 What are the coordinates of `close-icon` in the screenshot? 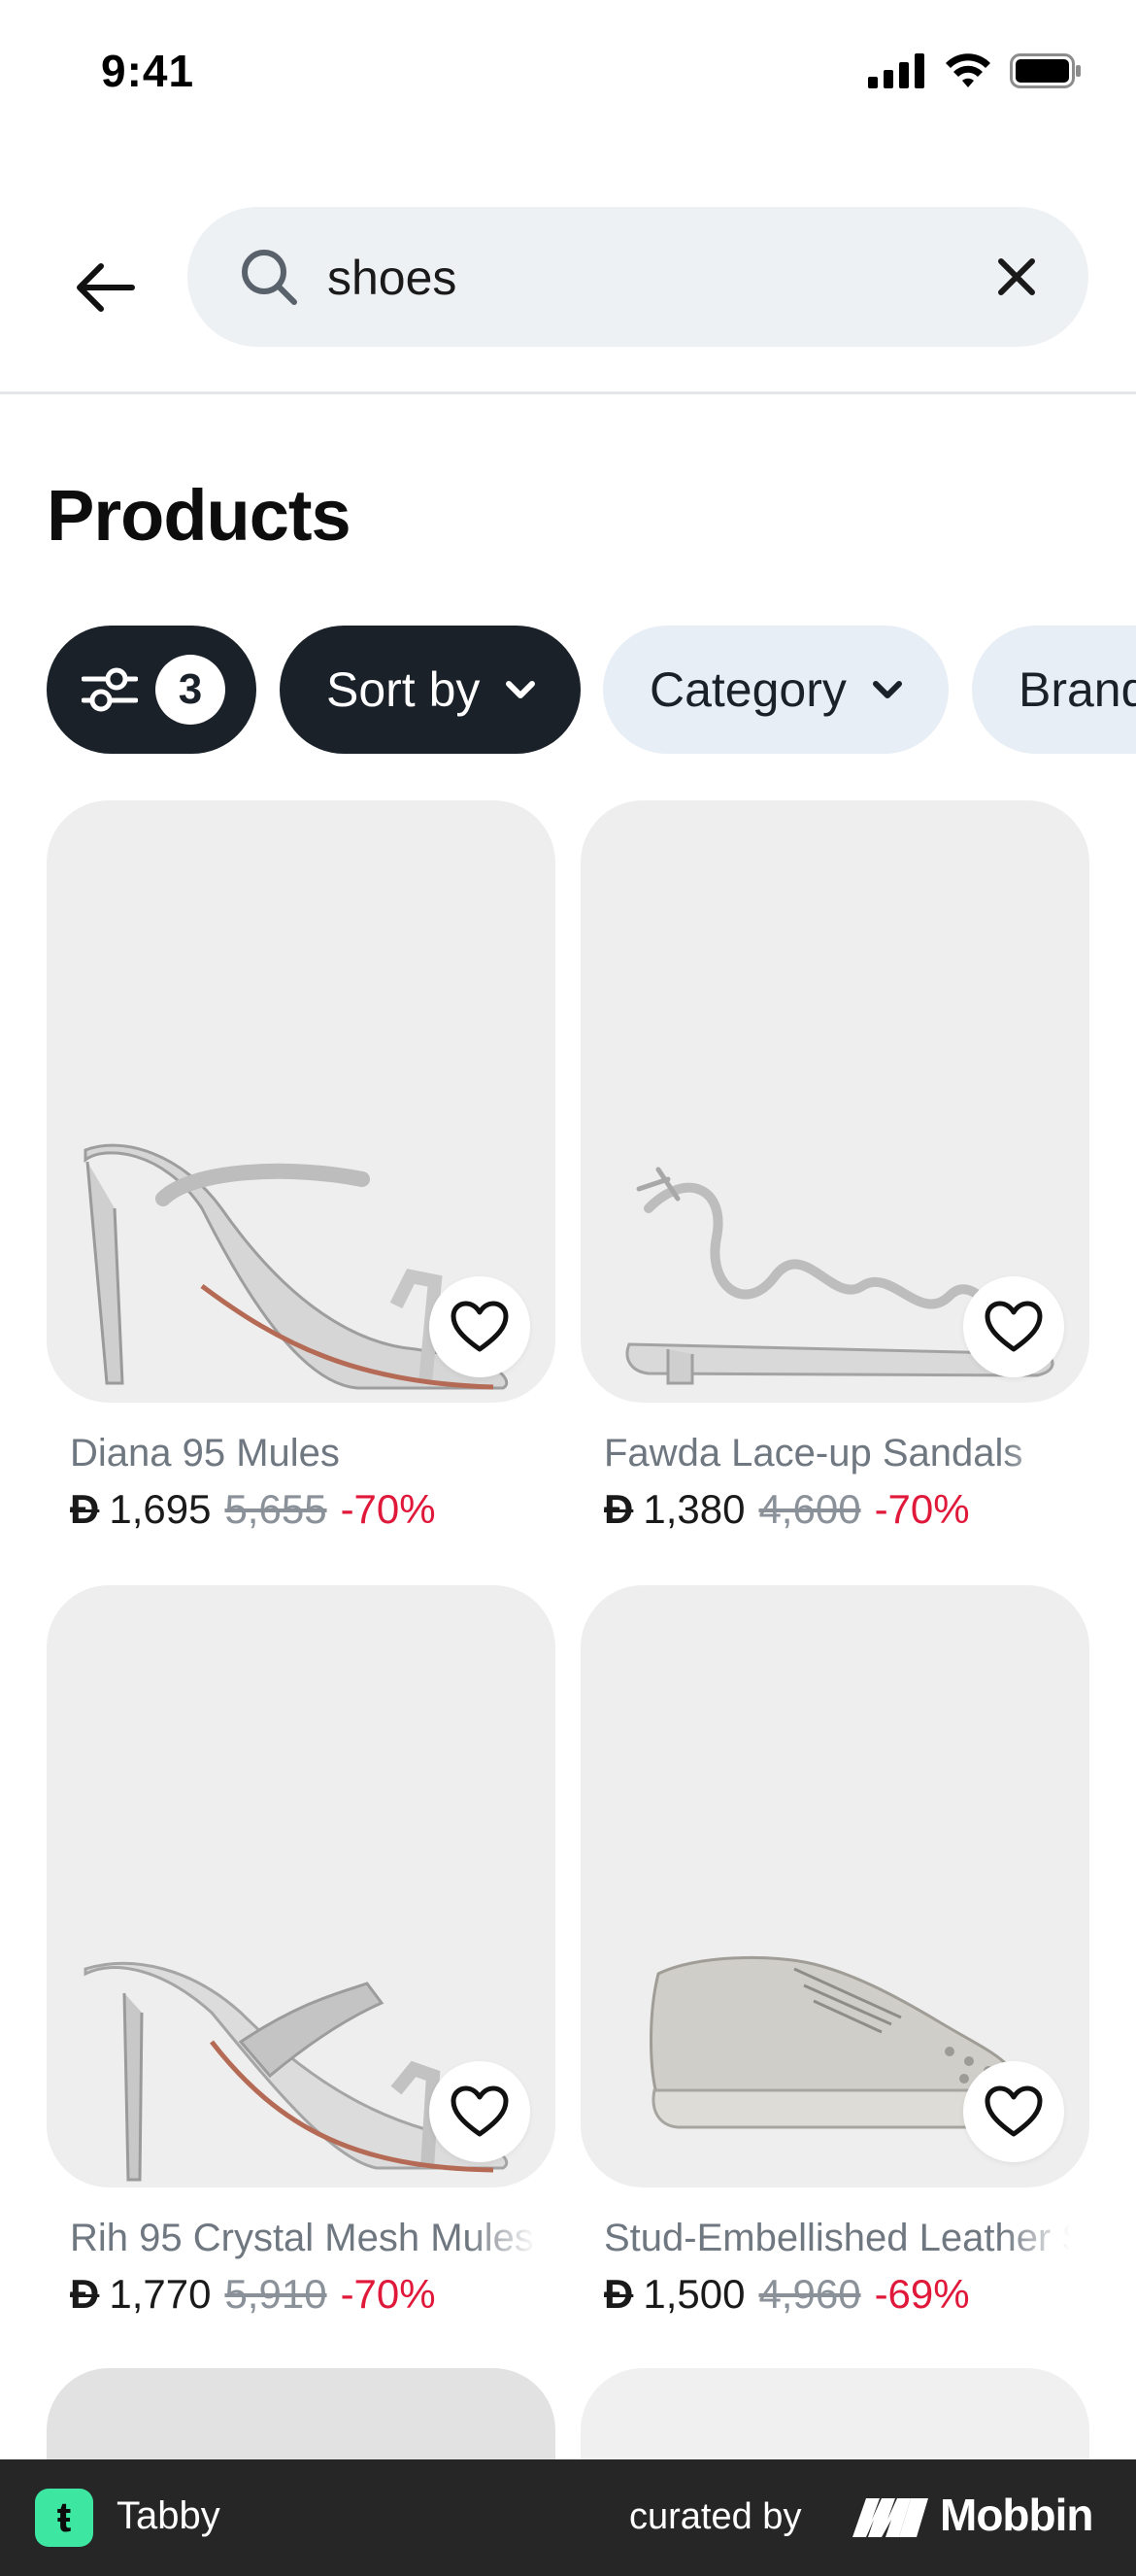 It's located at (1016, 276).